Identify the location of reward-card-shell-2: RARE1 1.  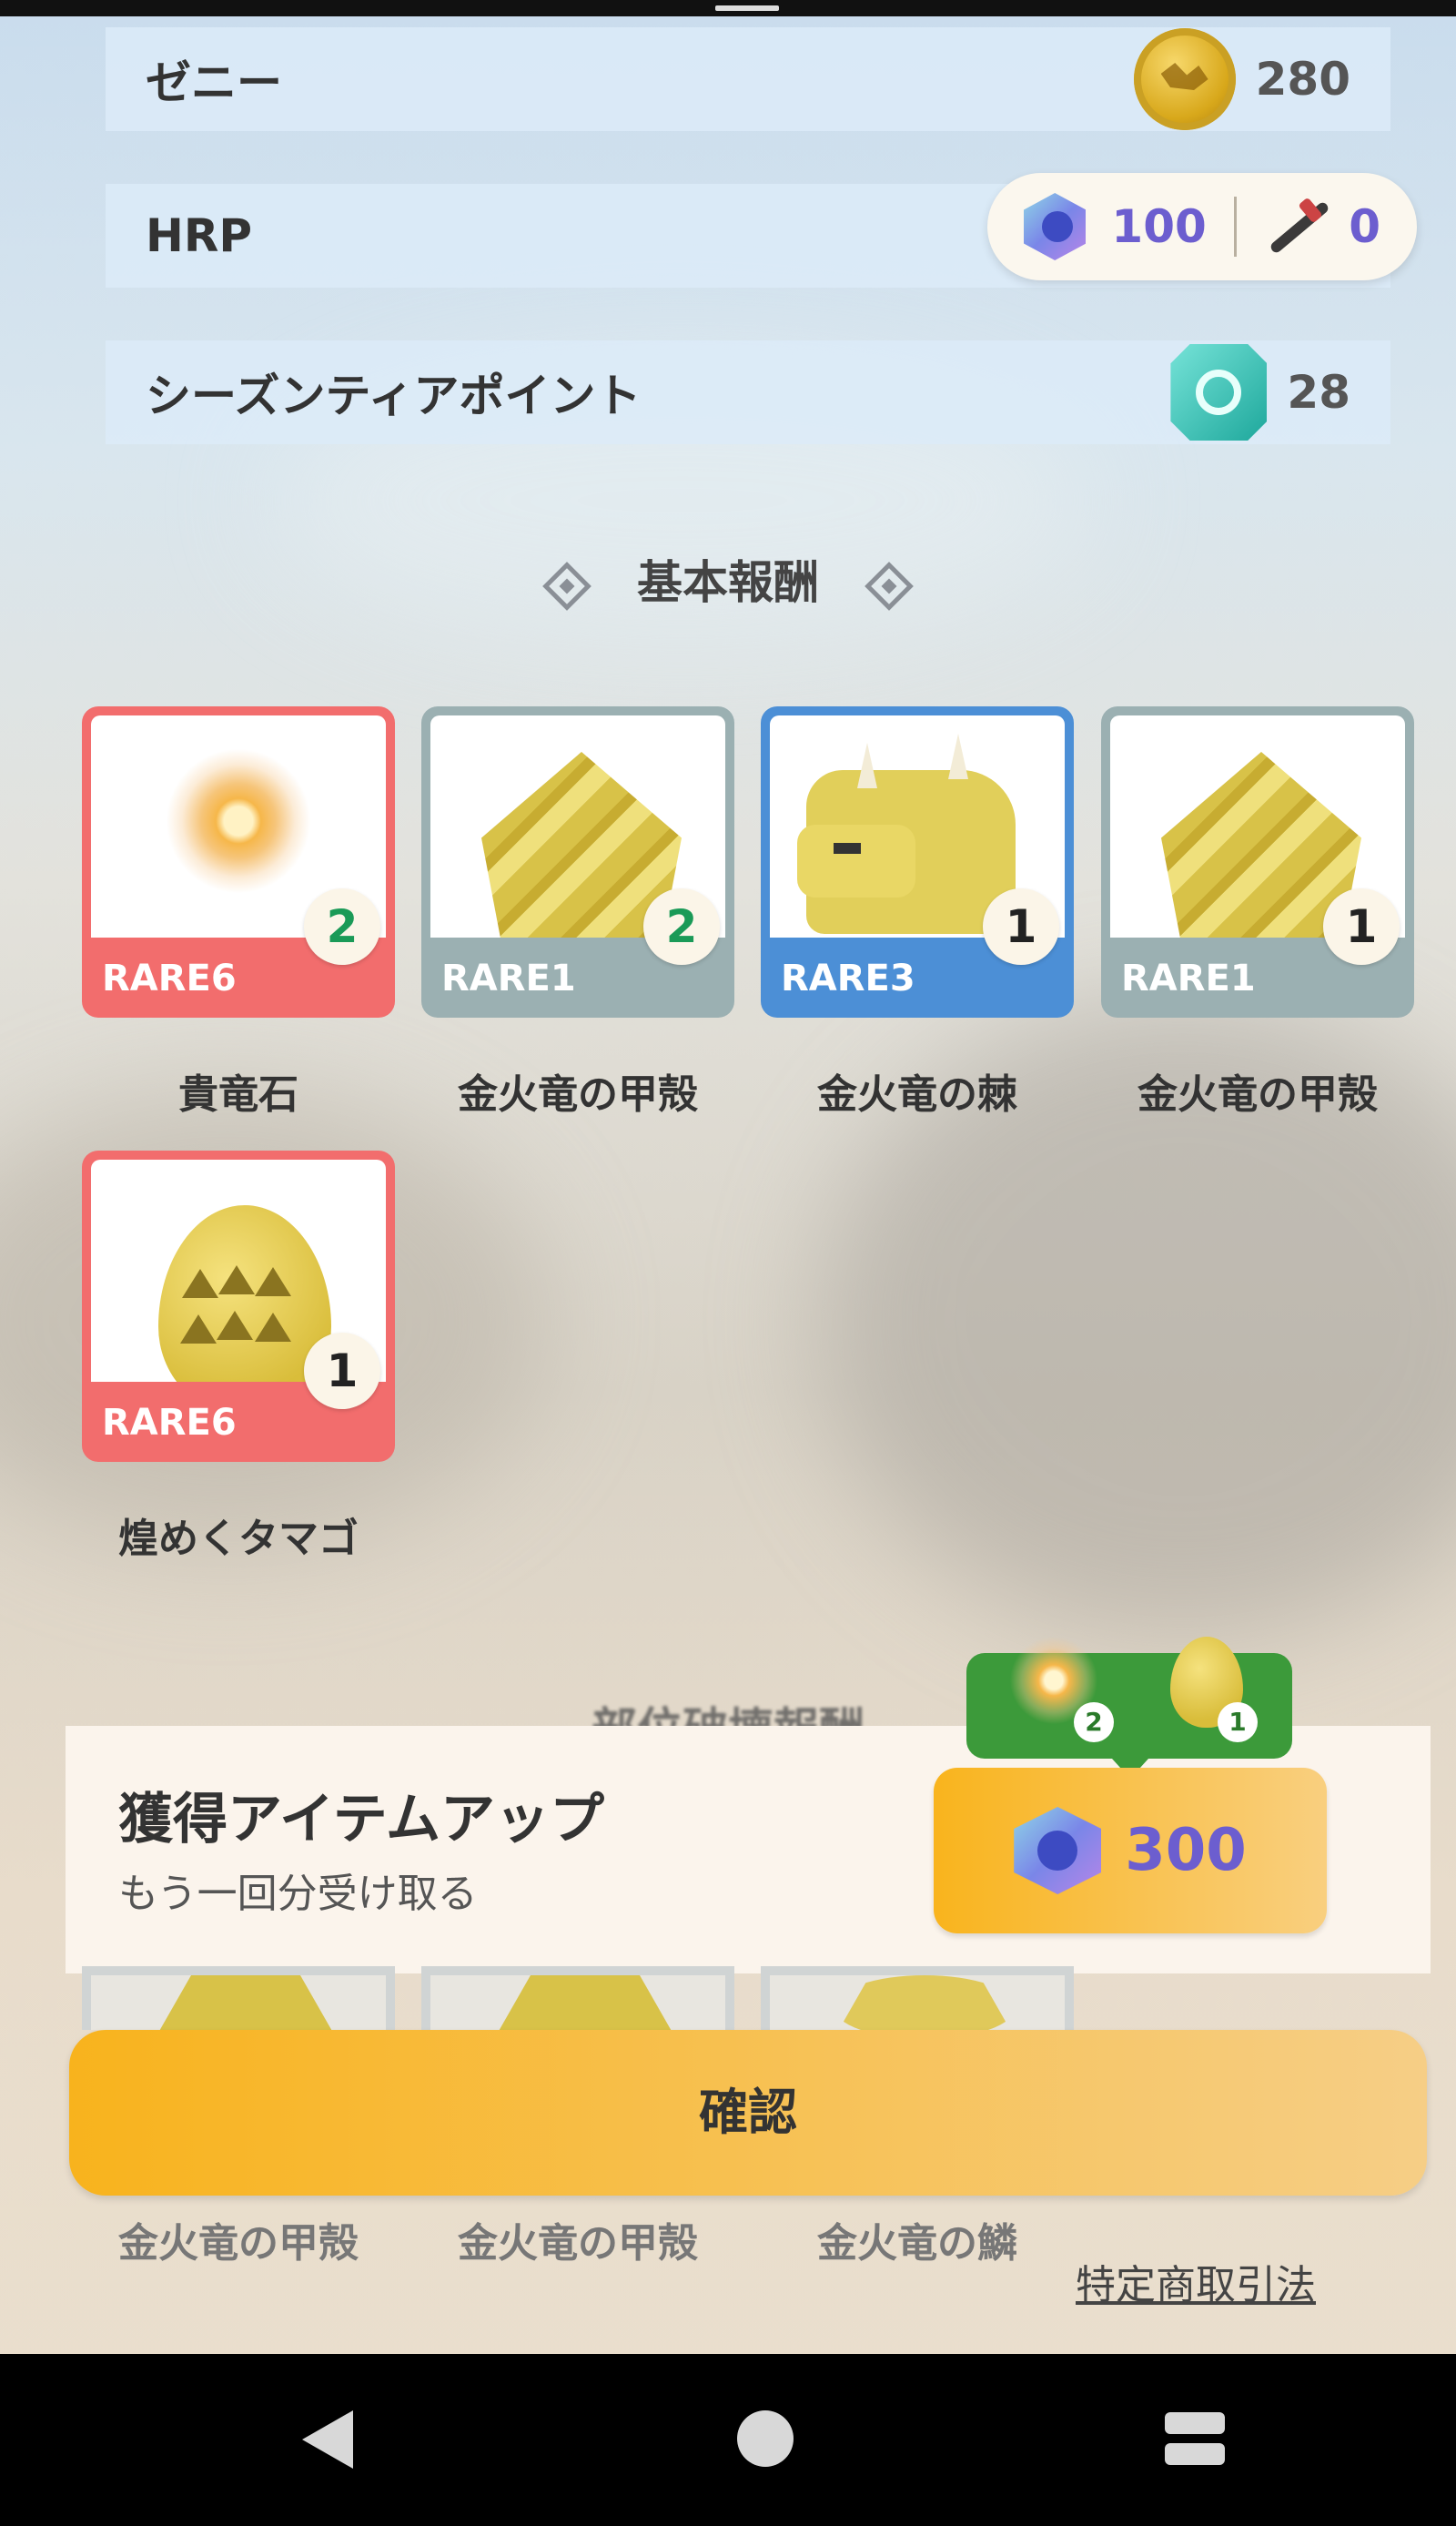
(1258, 862).